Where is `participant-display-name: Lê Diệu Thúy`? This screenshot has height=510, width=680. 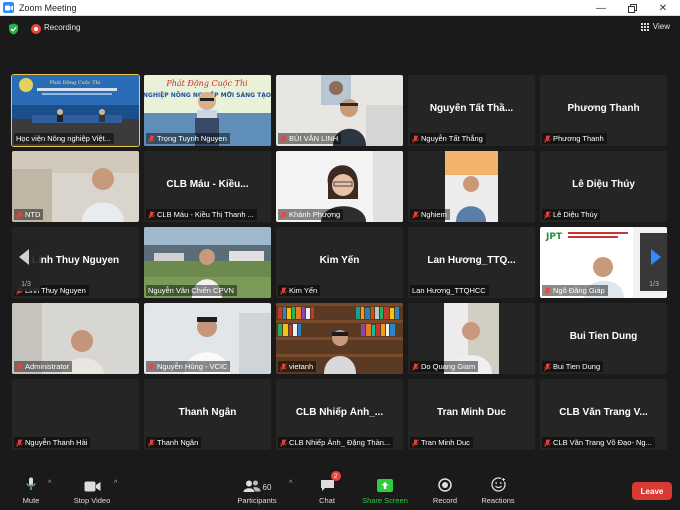
participant-display-name: Lê Diệu Thúy is located at coordinates (603, 184).